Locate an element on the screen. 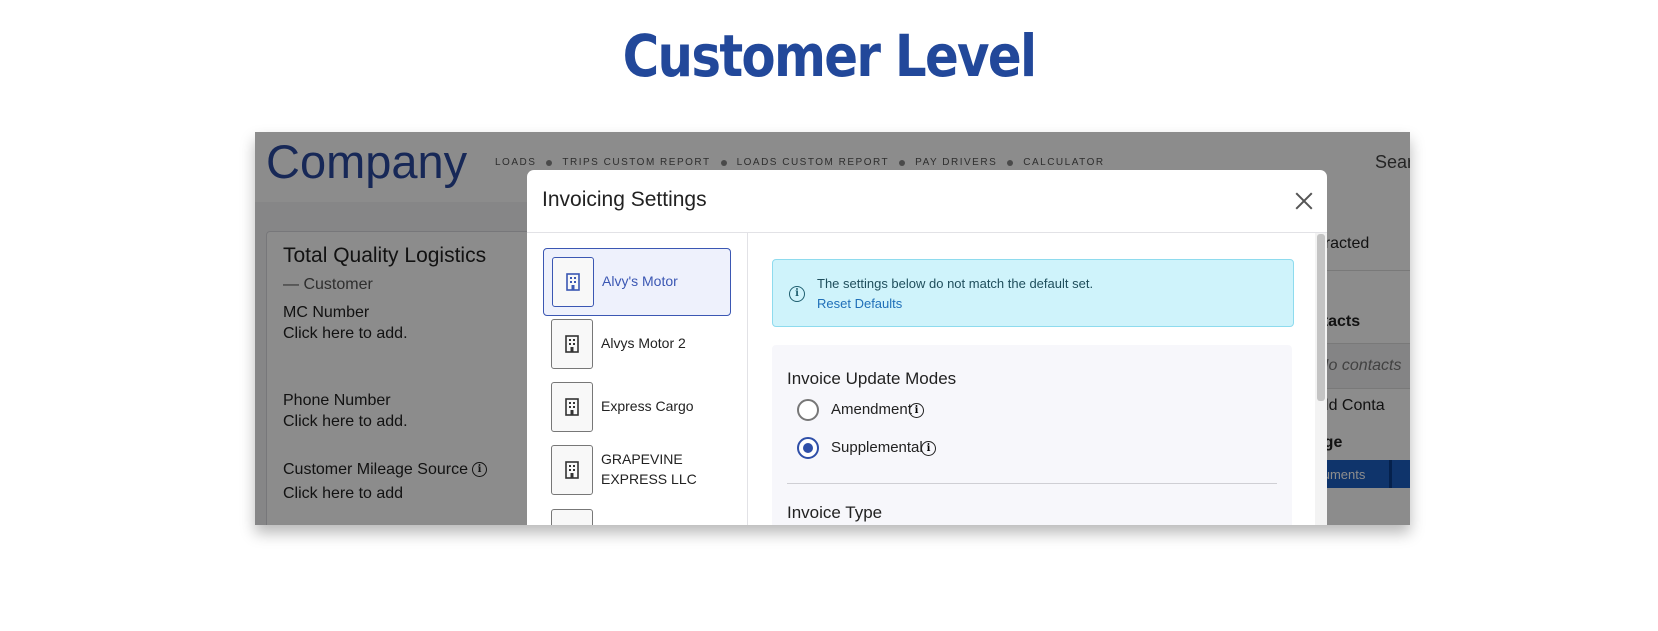 Image resolution: width=1658 pixels, height=631 pixels. company-item-alvys-motor-2: Alvys Motor 2 is located at coordinates (636, 346).